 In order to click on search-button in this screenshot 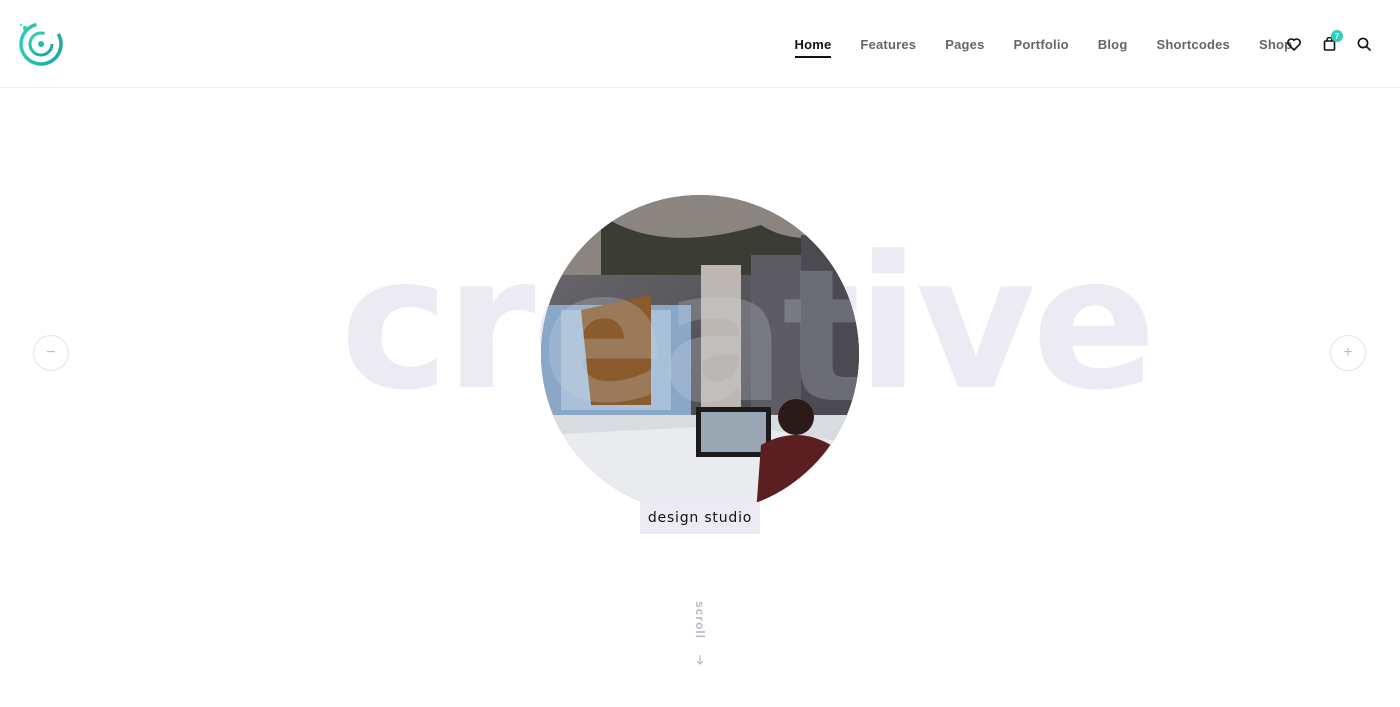, I will do `click(1364, 44)`.